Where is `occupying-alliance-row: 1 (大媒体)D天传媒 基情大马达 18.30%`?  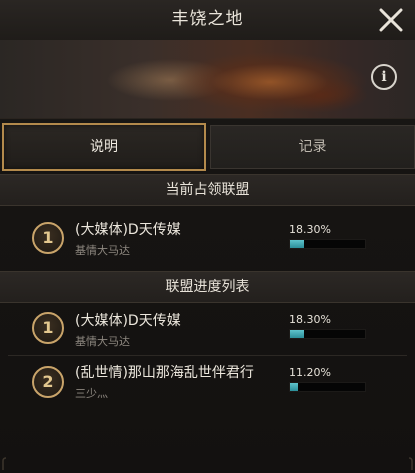 occupying-alliance-row: 1 (大媒体)D天传媒 基情大马达 18.30% is located at coordinates (207, 237).